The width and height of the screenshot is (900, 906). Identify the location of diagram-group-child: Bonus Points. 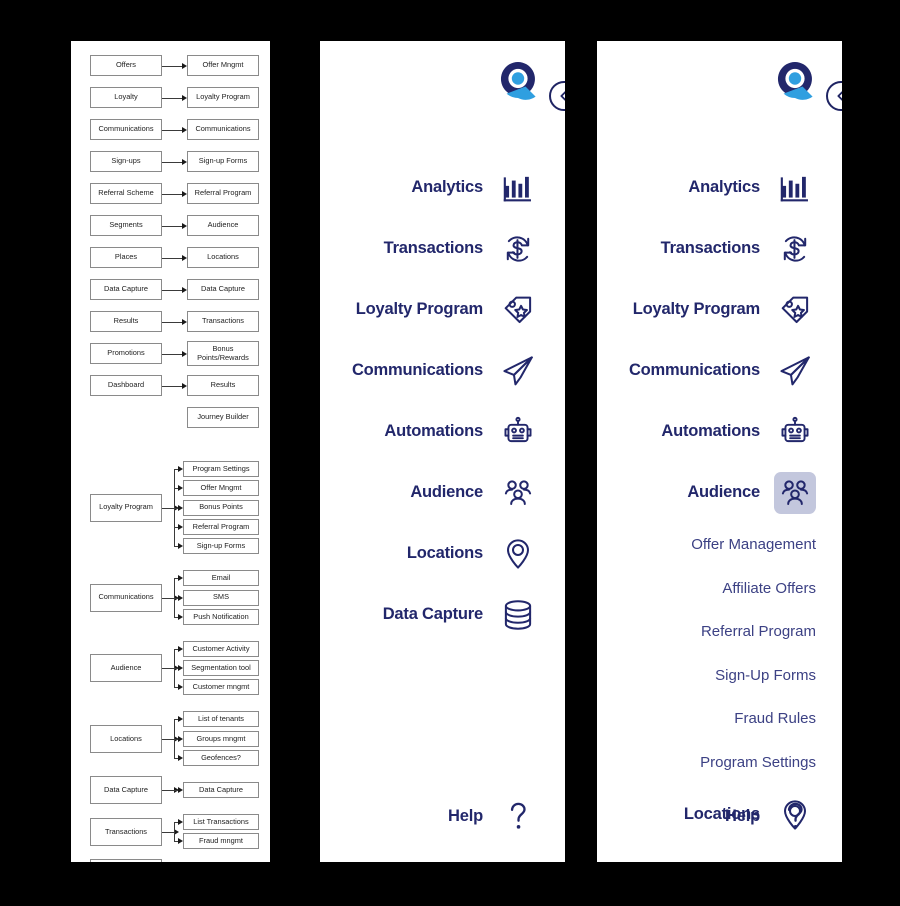
(221, 507).